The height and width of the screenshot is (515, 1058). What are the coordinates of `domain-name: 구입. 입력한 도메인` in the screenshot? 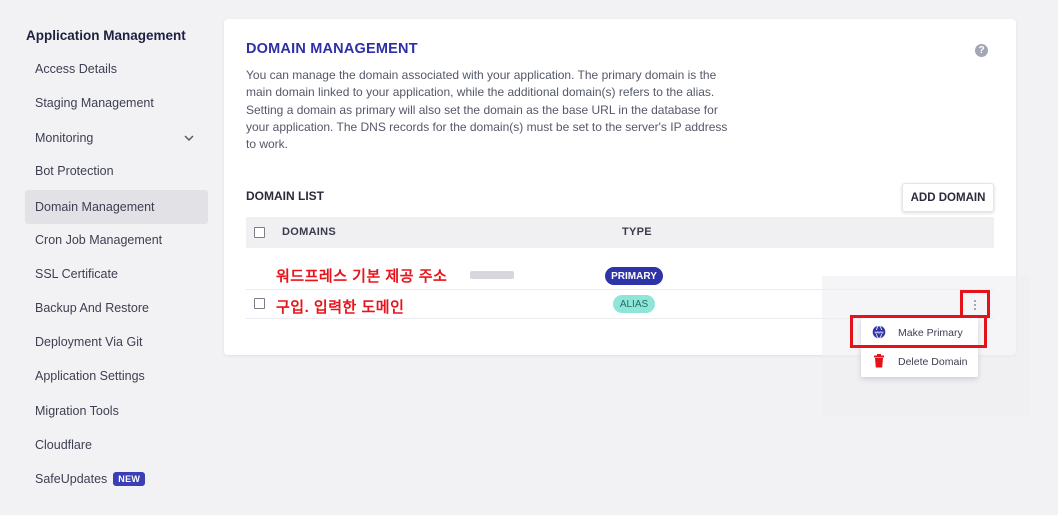 It's located at (340, 307).